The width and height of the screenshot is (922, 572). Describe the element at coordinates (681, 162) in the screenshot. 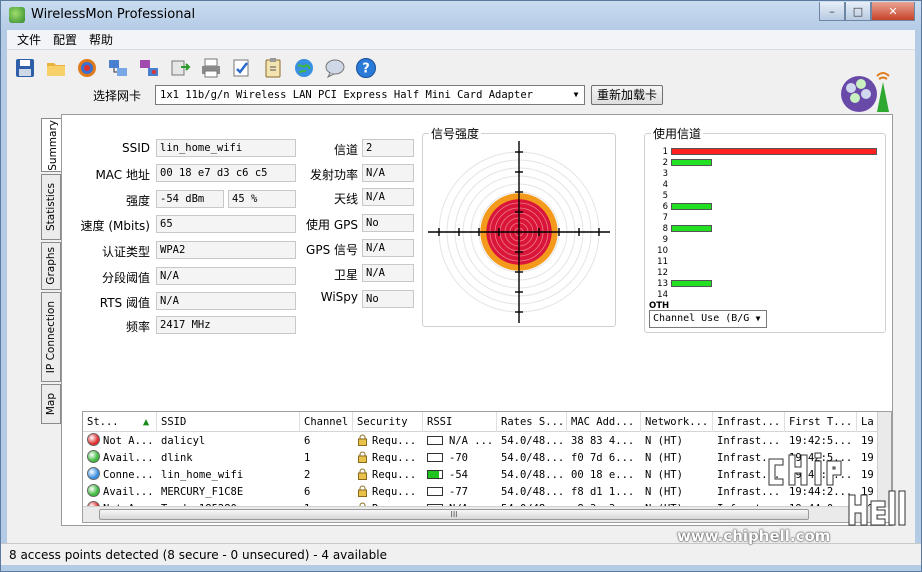

I see `channel-row: 2` at that location.